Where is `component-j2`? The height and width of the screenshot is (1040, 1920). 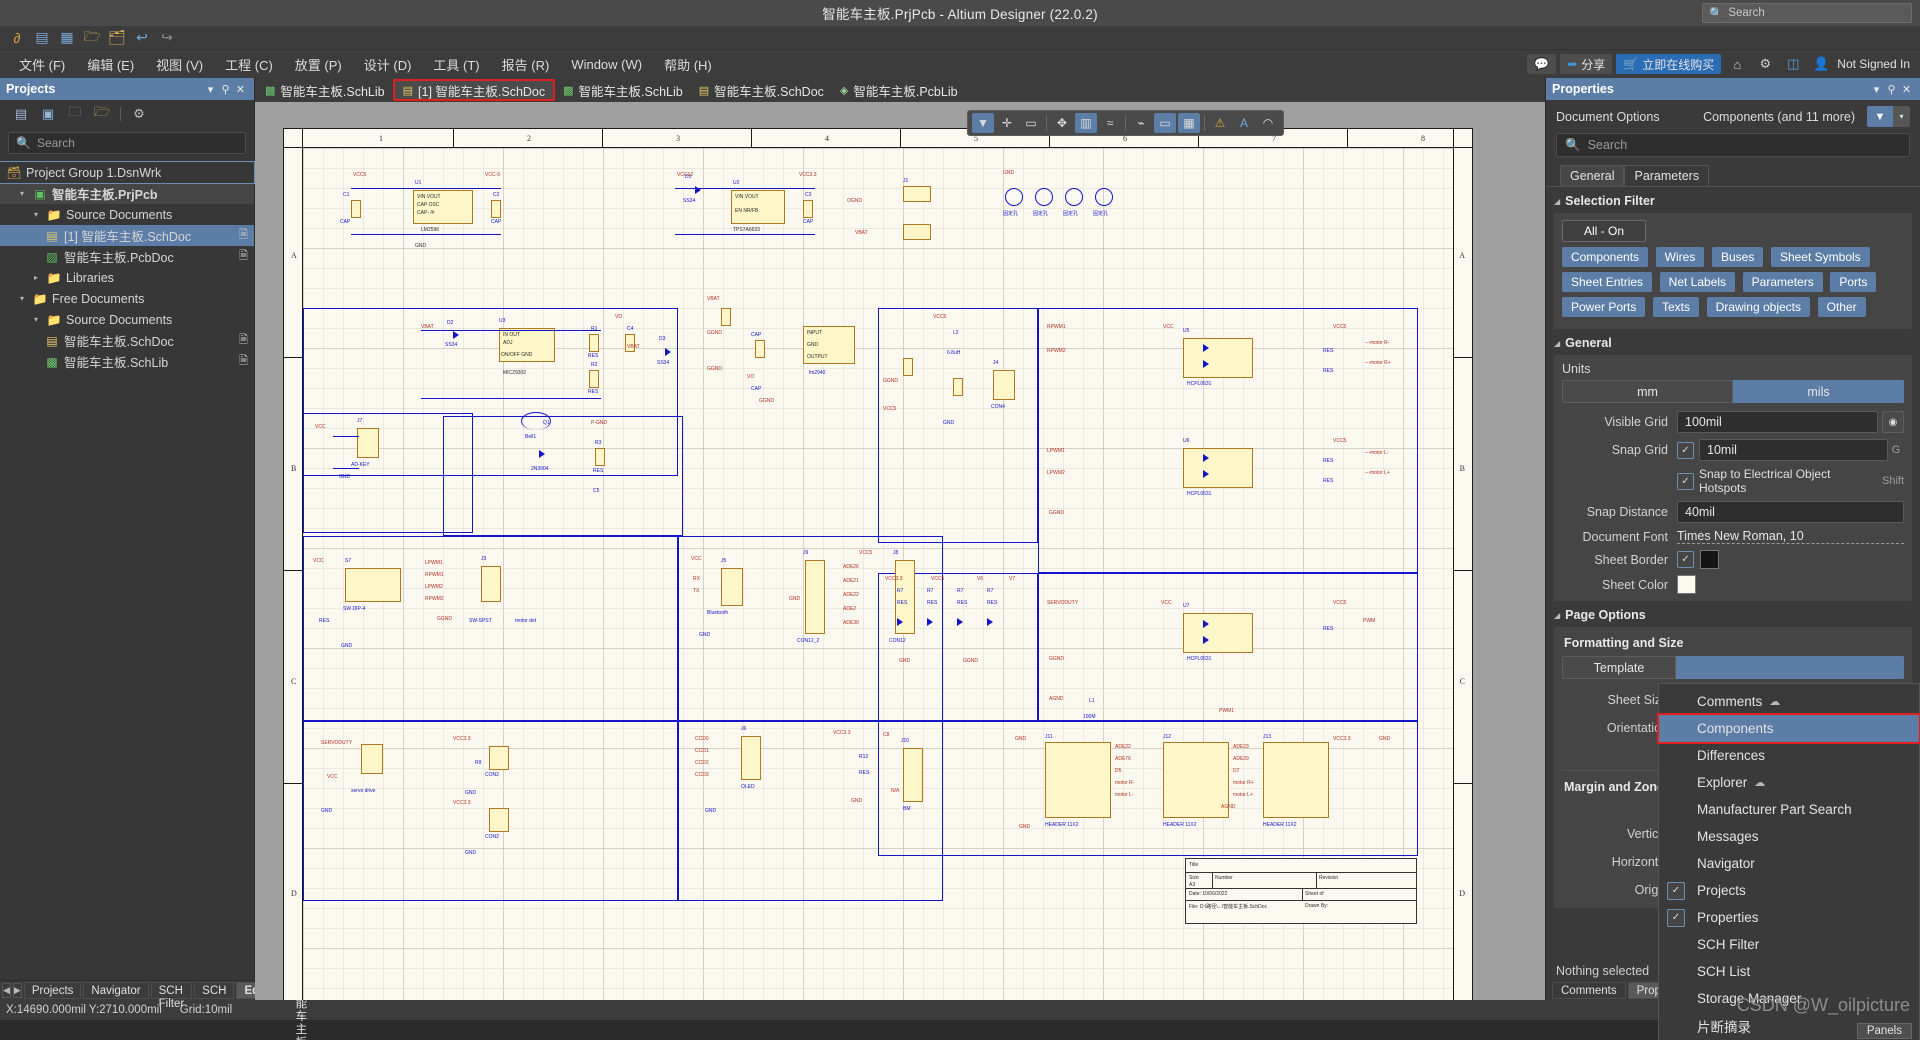
component-j2 is located at coordinates (917, 232).